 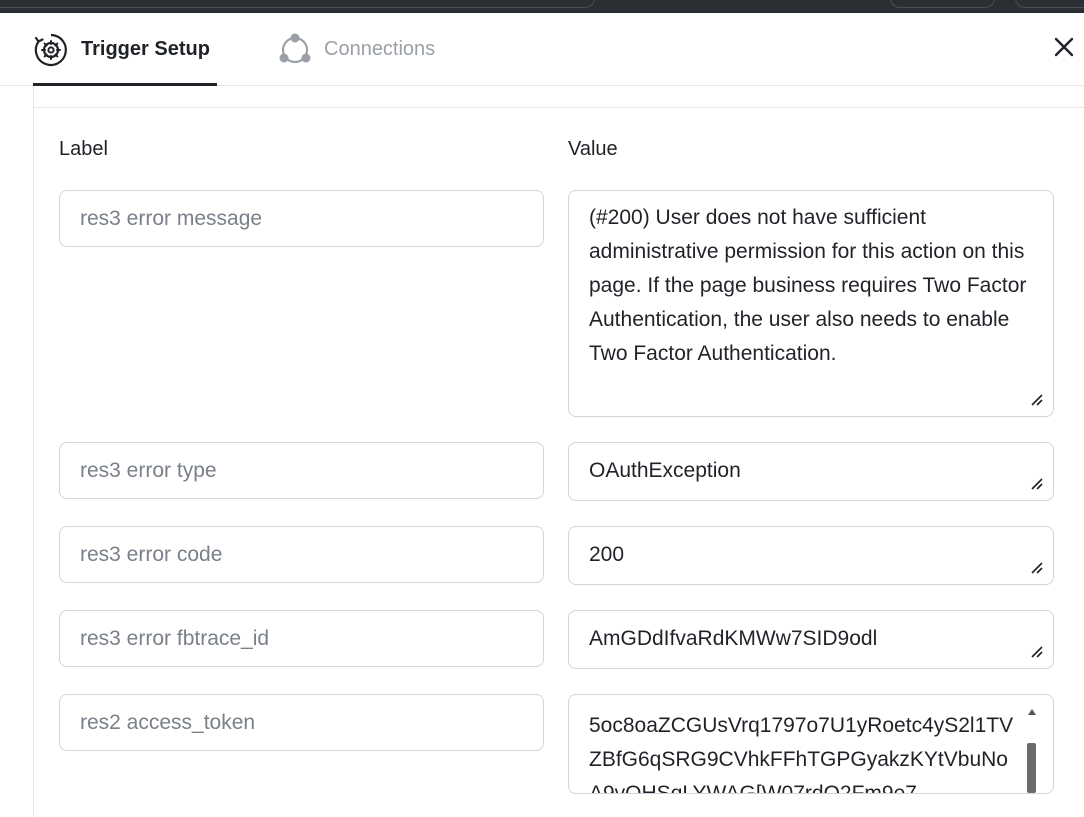 What do you see at coordinates (145, 49) in the screenshot?
I see `tab-label: Trigger Setup` at bounding box center [145, 49].